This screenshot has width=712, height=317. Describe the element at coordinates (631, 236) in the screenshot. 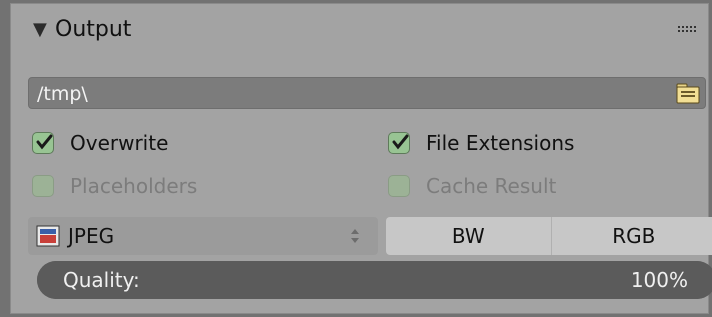

I see `color-mode-rgb-button: RGB` at that location.